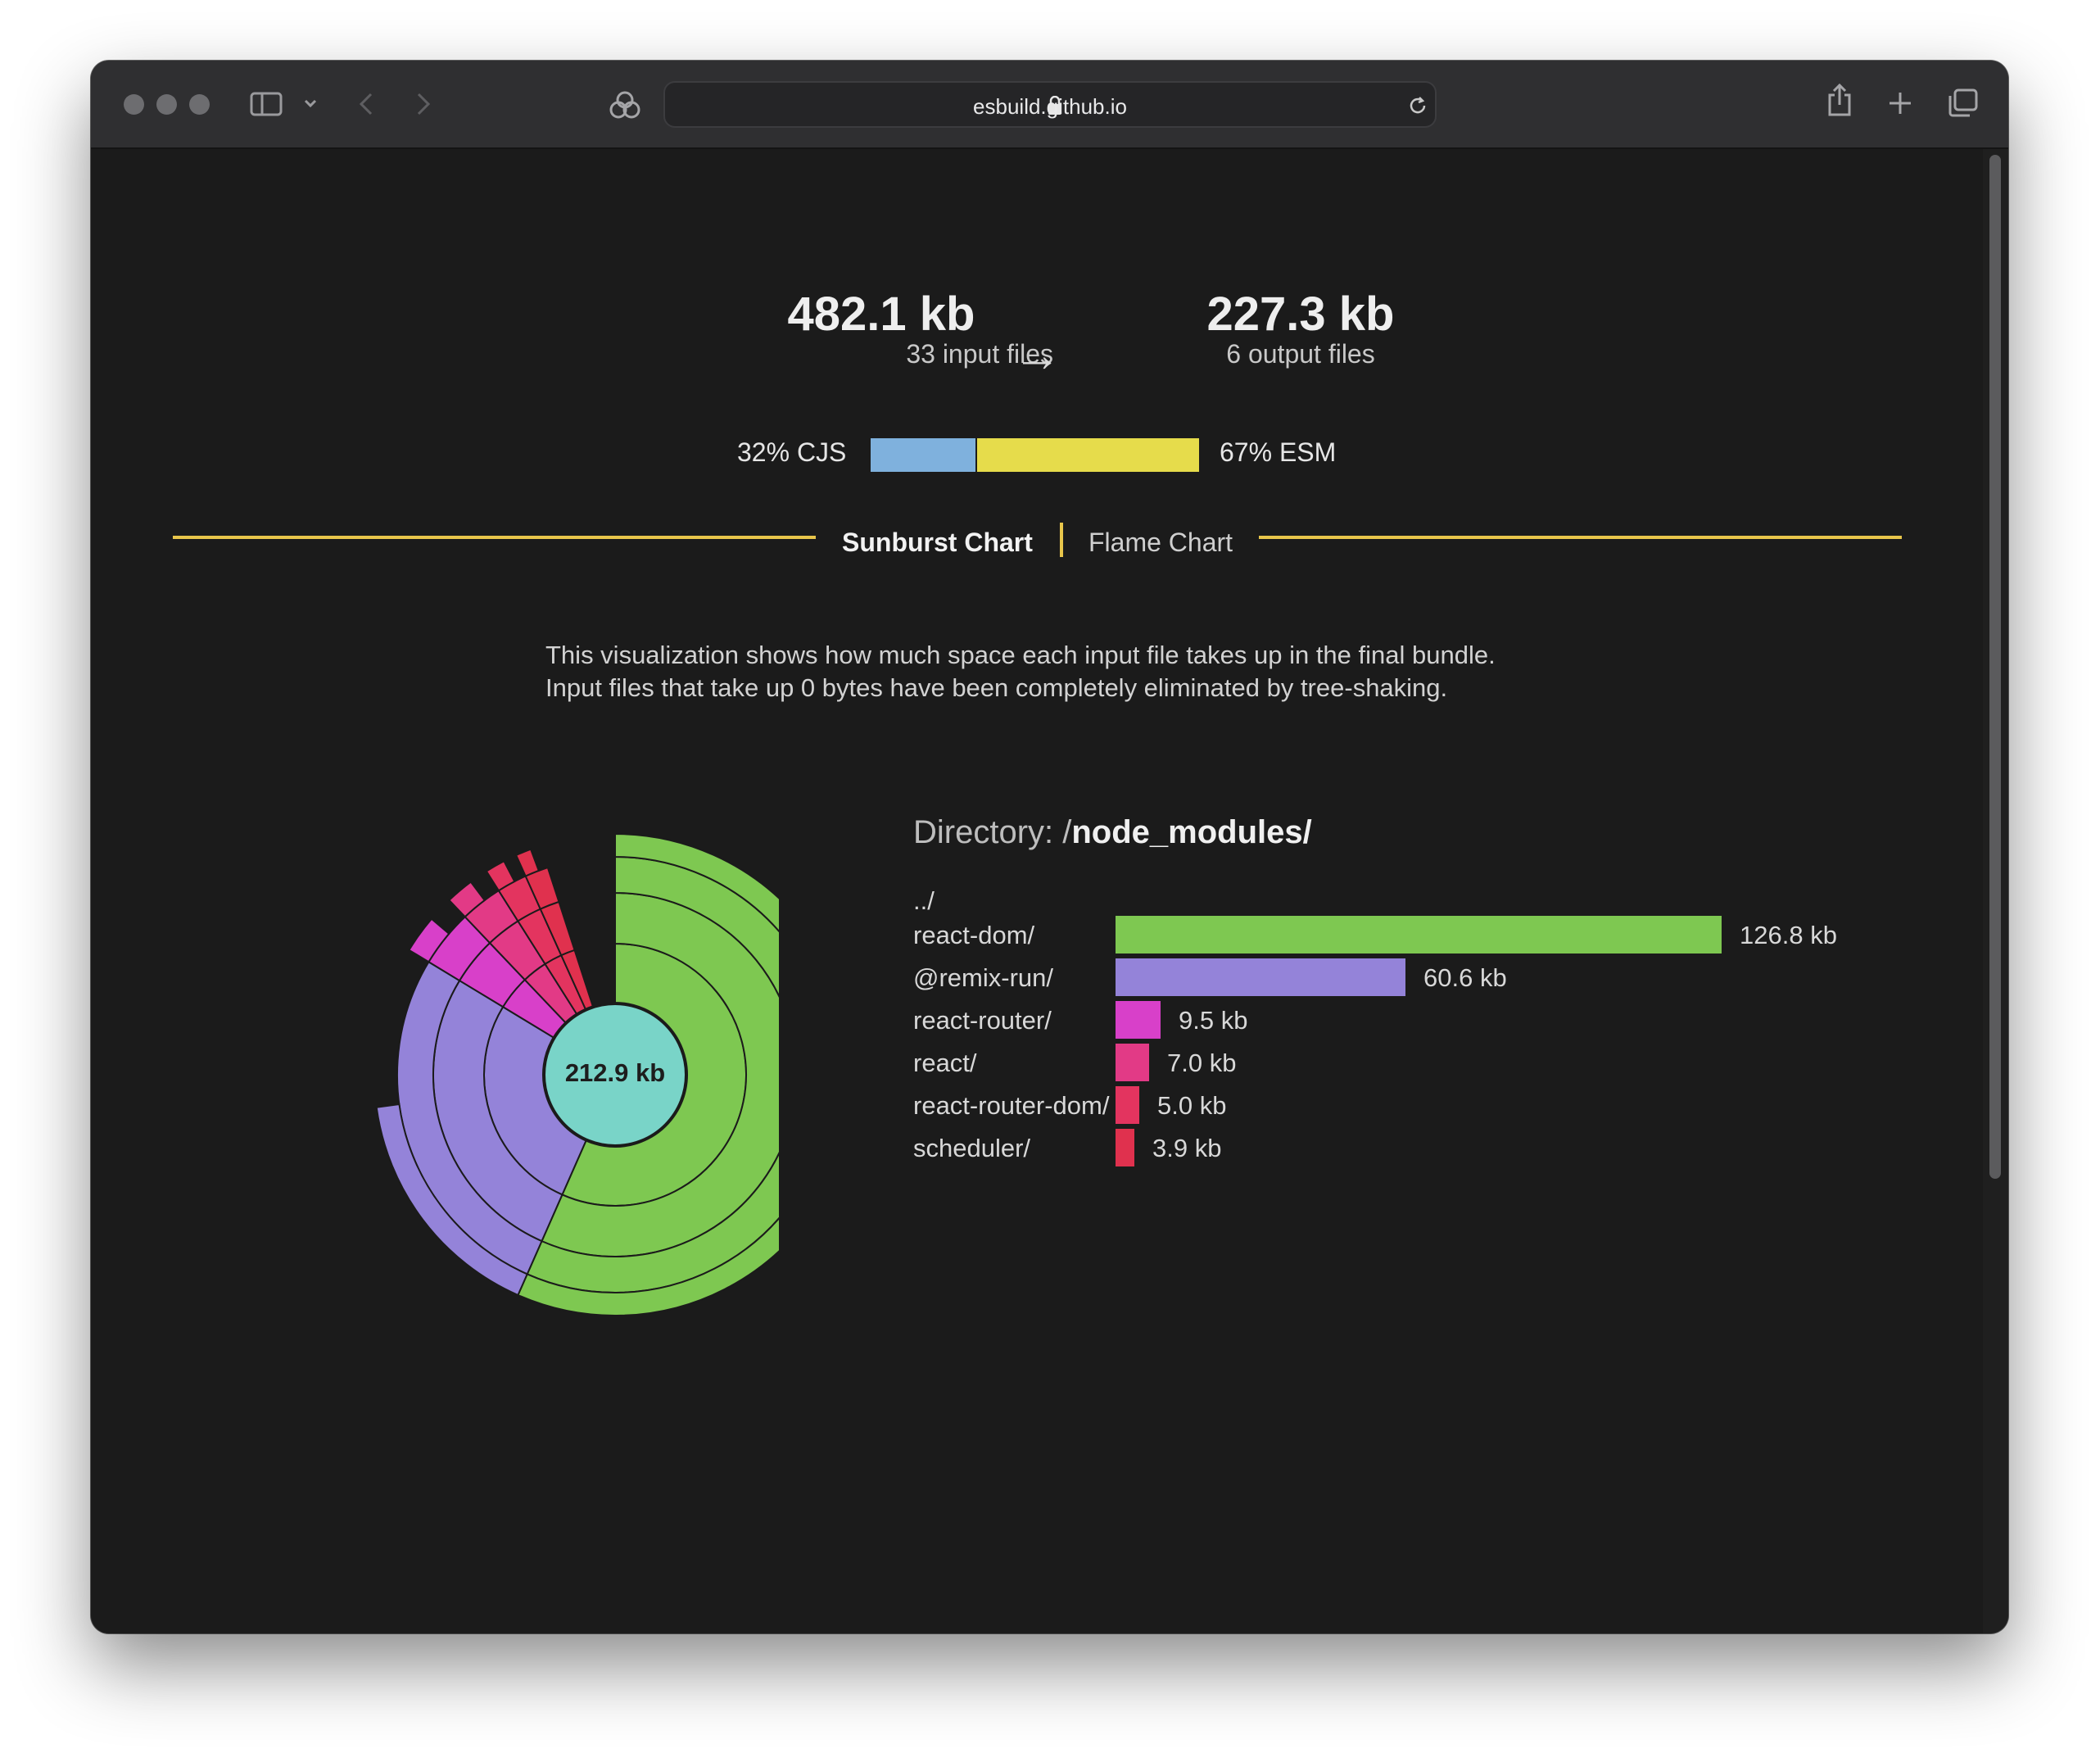  I want to click on directory-entry-name: react-router/, so click(983, 1020).